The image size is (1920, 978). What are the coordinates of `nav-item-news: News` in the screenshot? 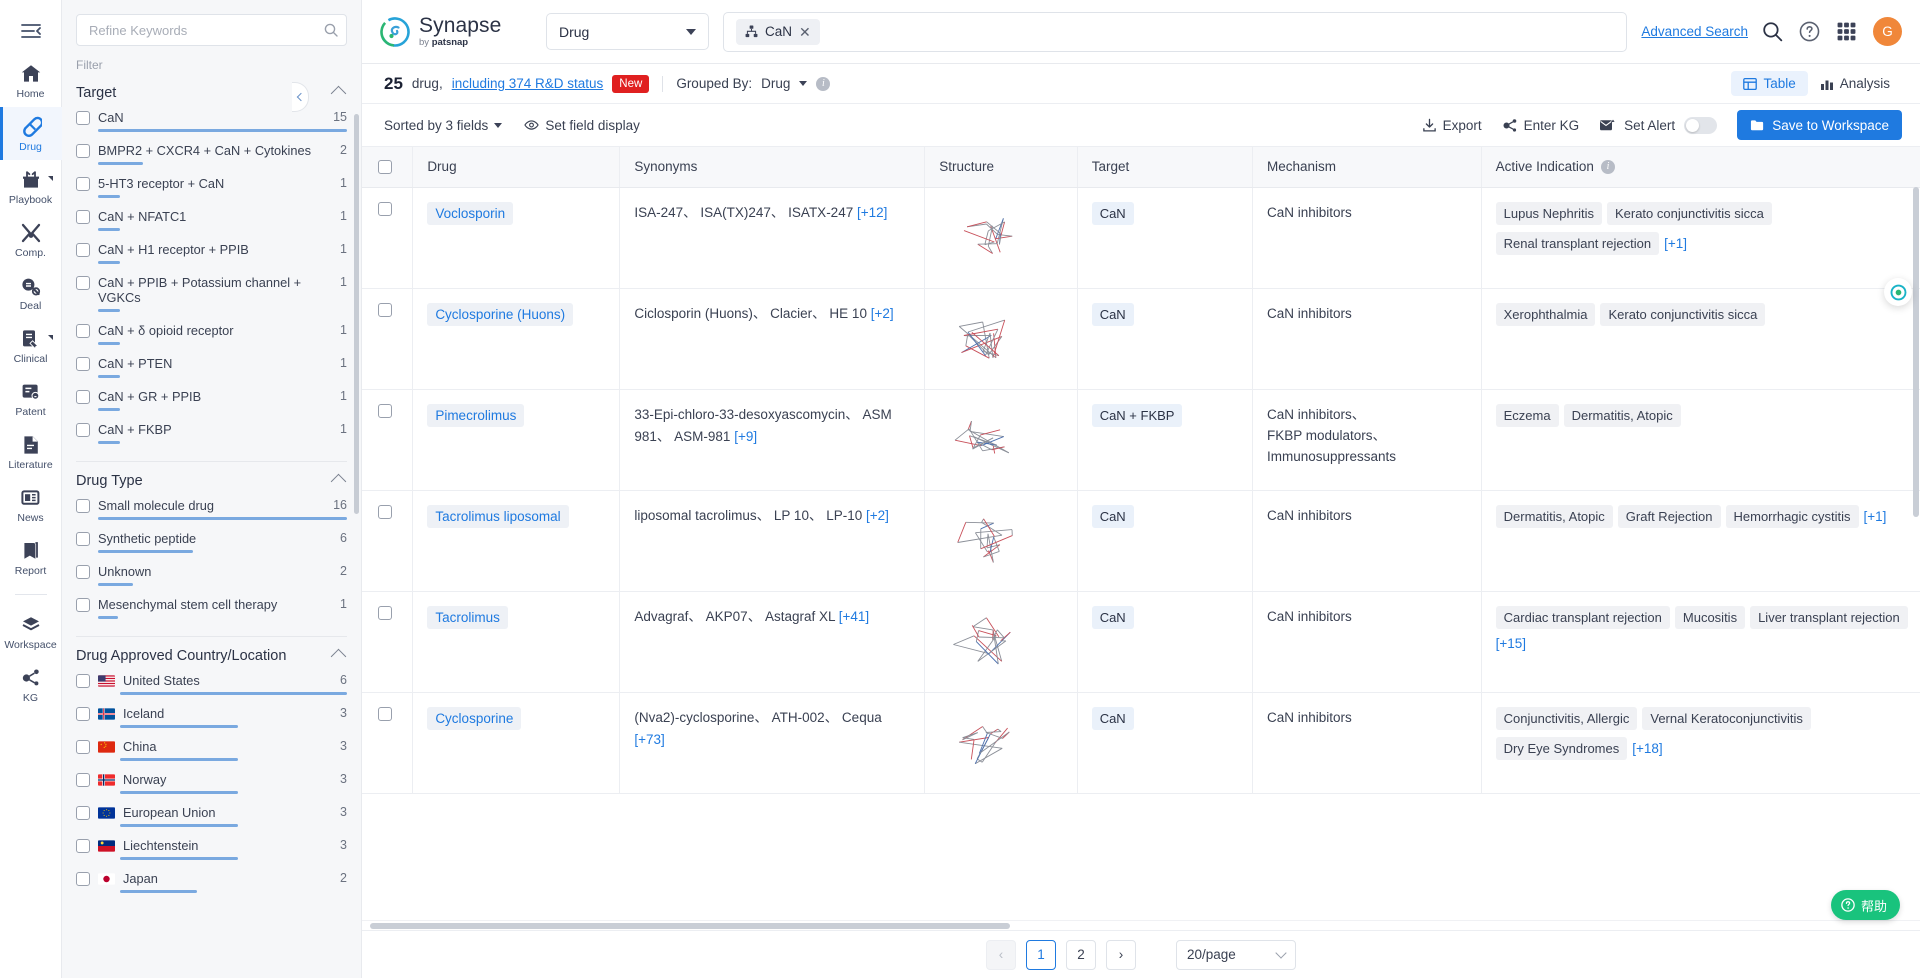 It's located at (31, 504).